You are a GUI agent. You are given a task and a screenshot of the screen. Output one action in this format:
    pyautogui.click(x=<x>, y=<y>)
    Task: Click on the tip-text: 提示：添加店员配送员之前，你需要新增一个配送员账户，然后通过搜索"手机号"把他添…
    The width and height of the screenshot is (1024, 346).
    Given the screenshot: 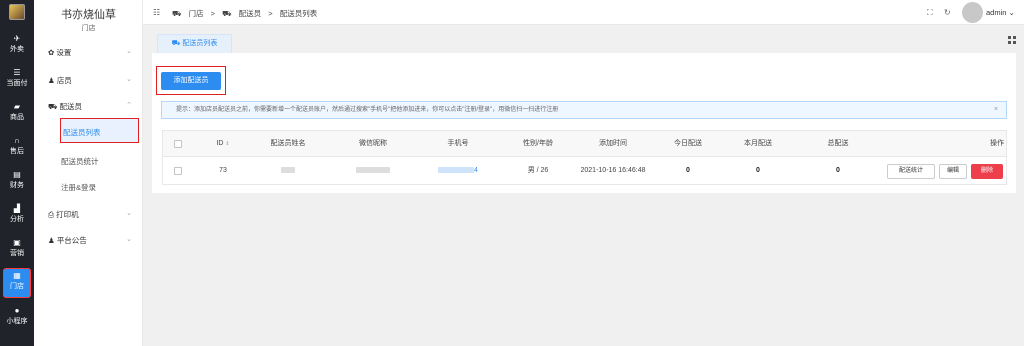 What is the action you would take?
    pyautogui.click(x=367, y=110)
    